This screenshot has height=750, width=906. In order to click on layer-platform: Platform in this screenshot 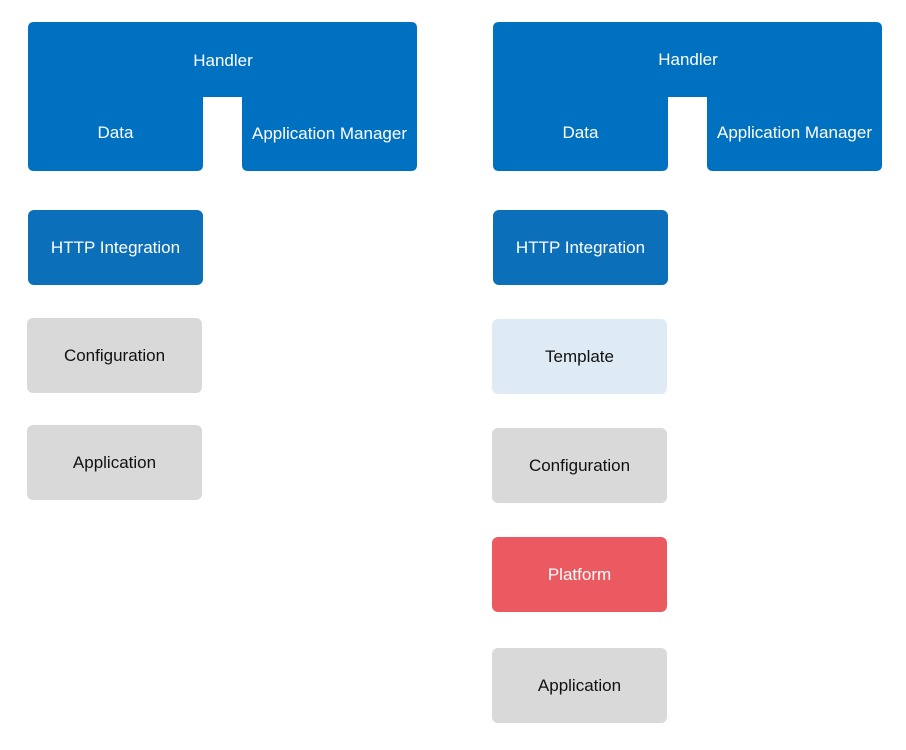, I will do `click(579, 574)`.